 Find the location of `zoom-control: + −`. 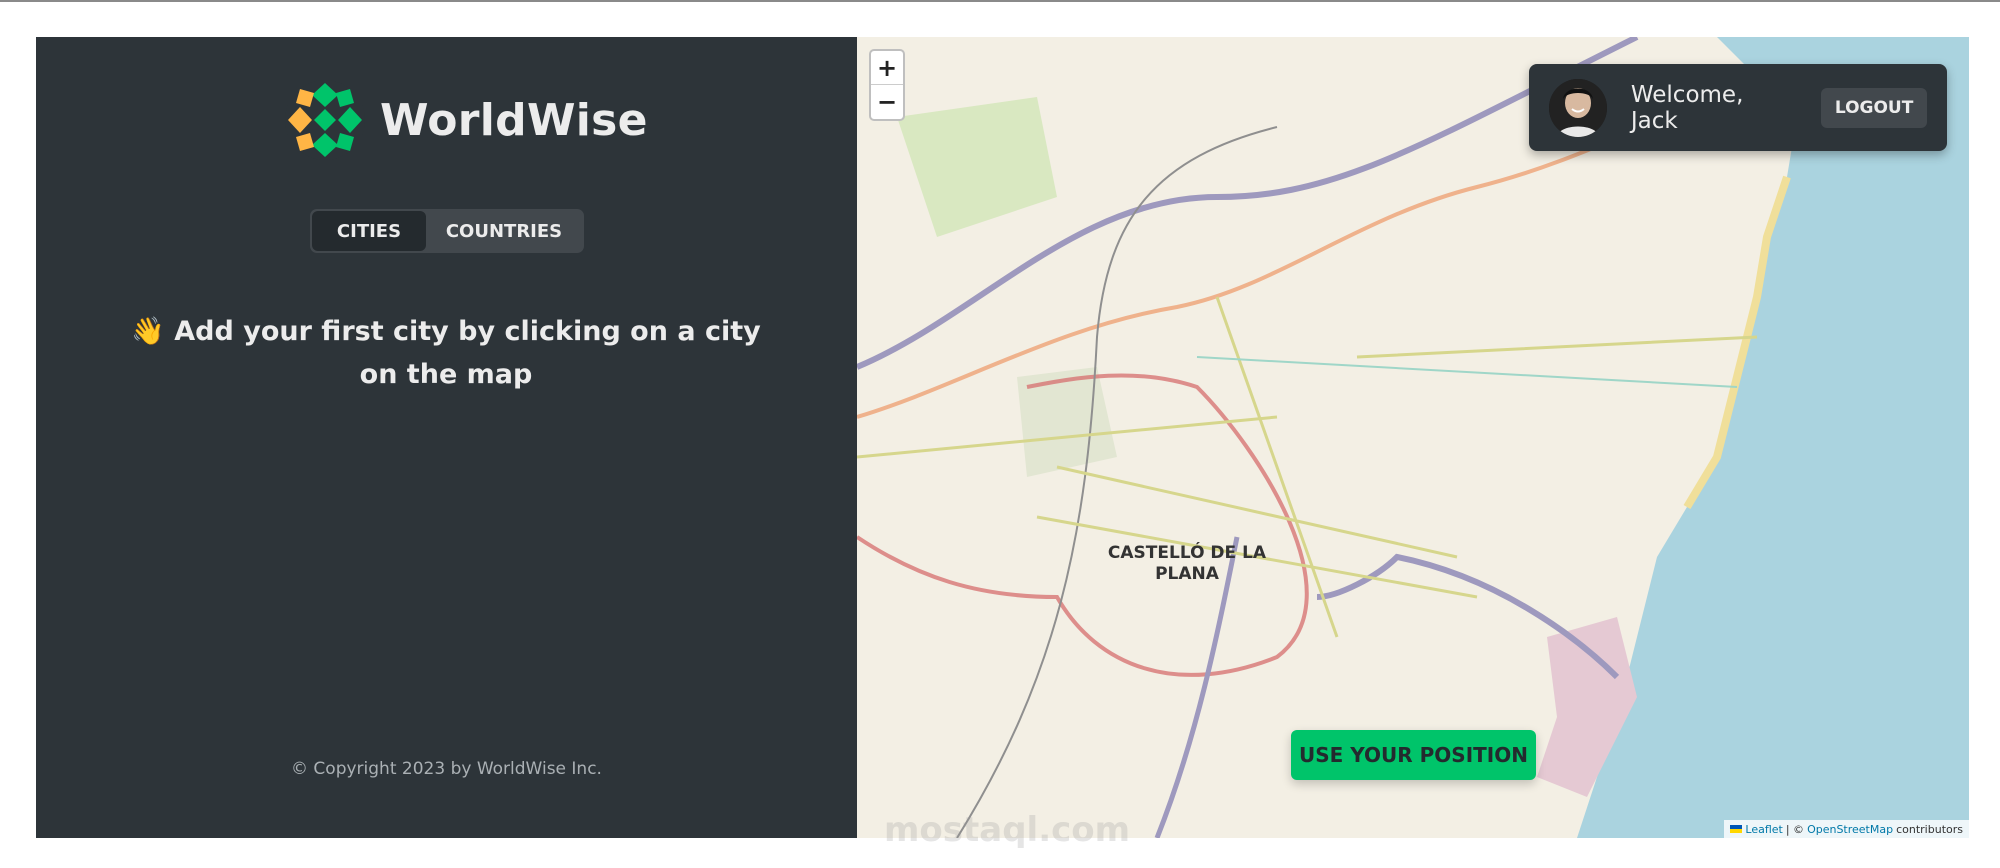

zoom-control: + − is located at coordinates (887, 85).